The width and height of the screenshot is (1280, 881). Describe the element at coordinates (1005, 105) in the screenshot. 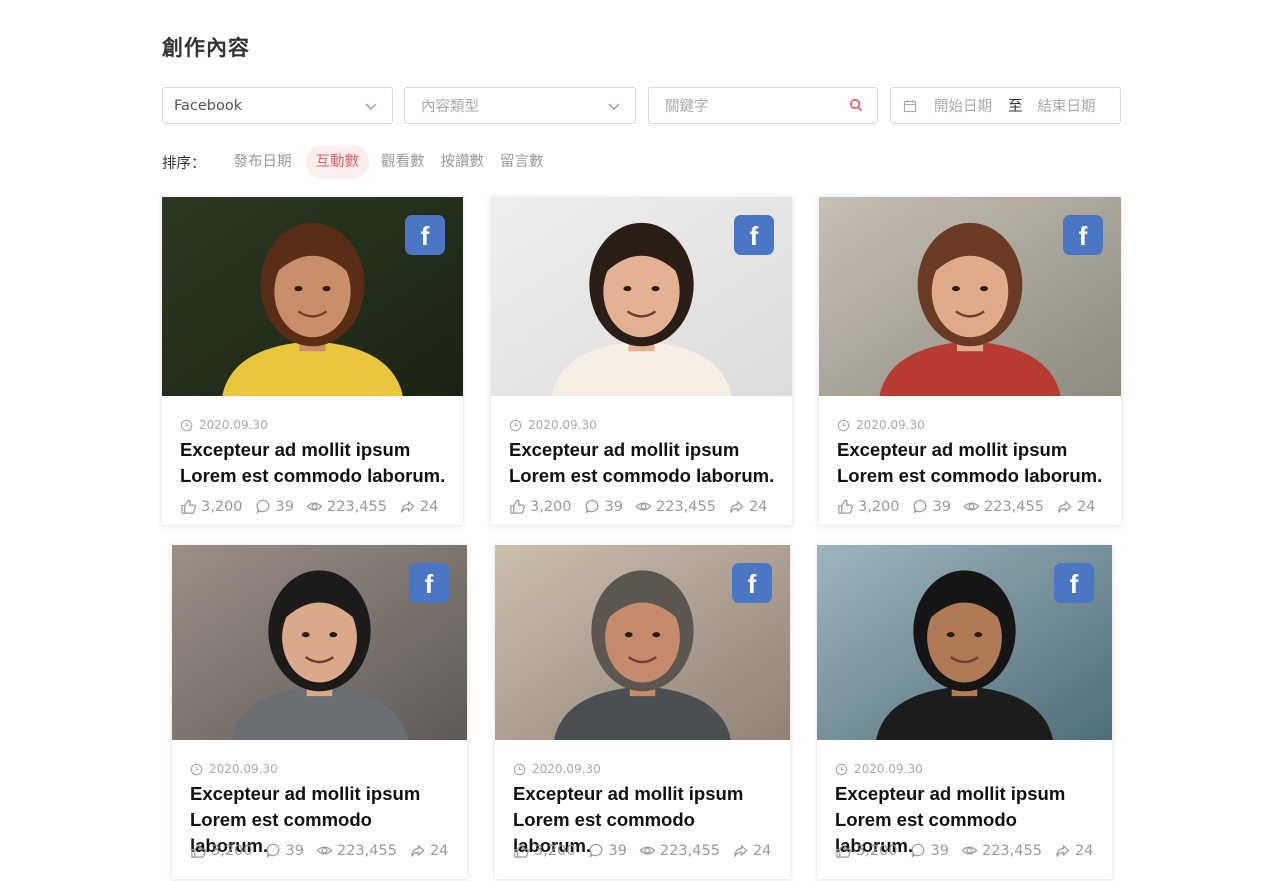

I see `date-range-picker: 開始日期 至 結束日期` at that location.